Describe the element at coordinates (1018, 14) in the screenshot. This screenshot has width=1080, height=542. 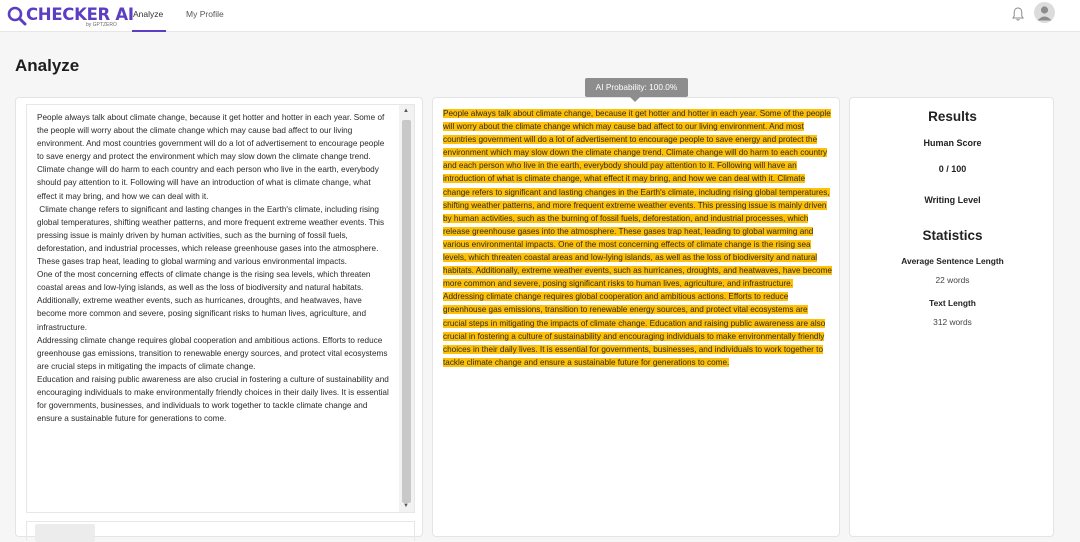
I see `bell-icon` at that location.